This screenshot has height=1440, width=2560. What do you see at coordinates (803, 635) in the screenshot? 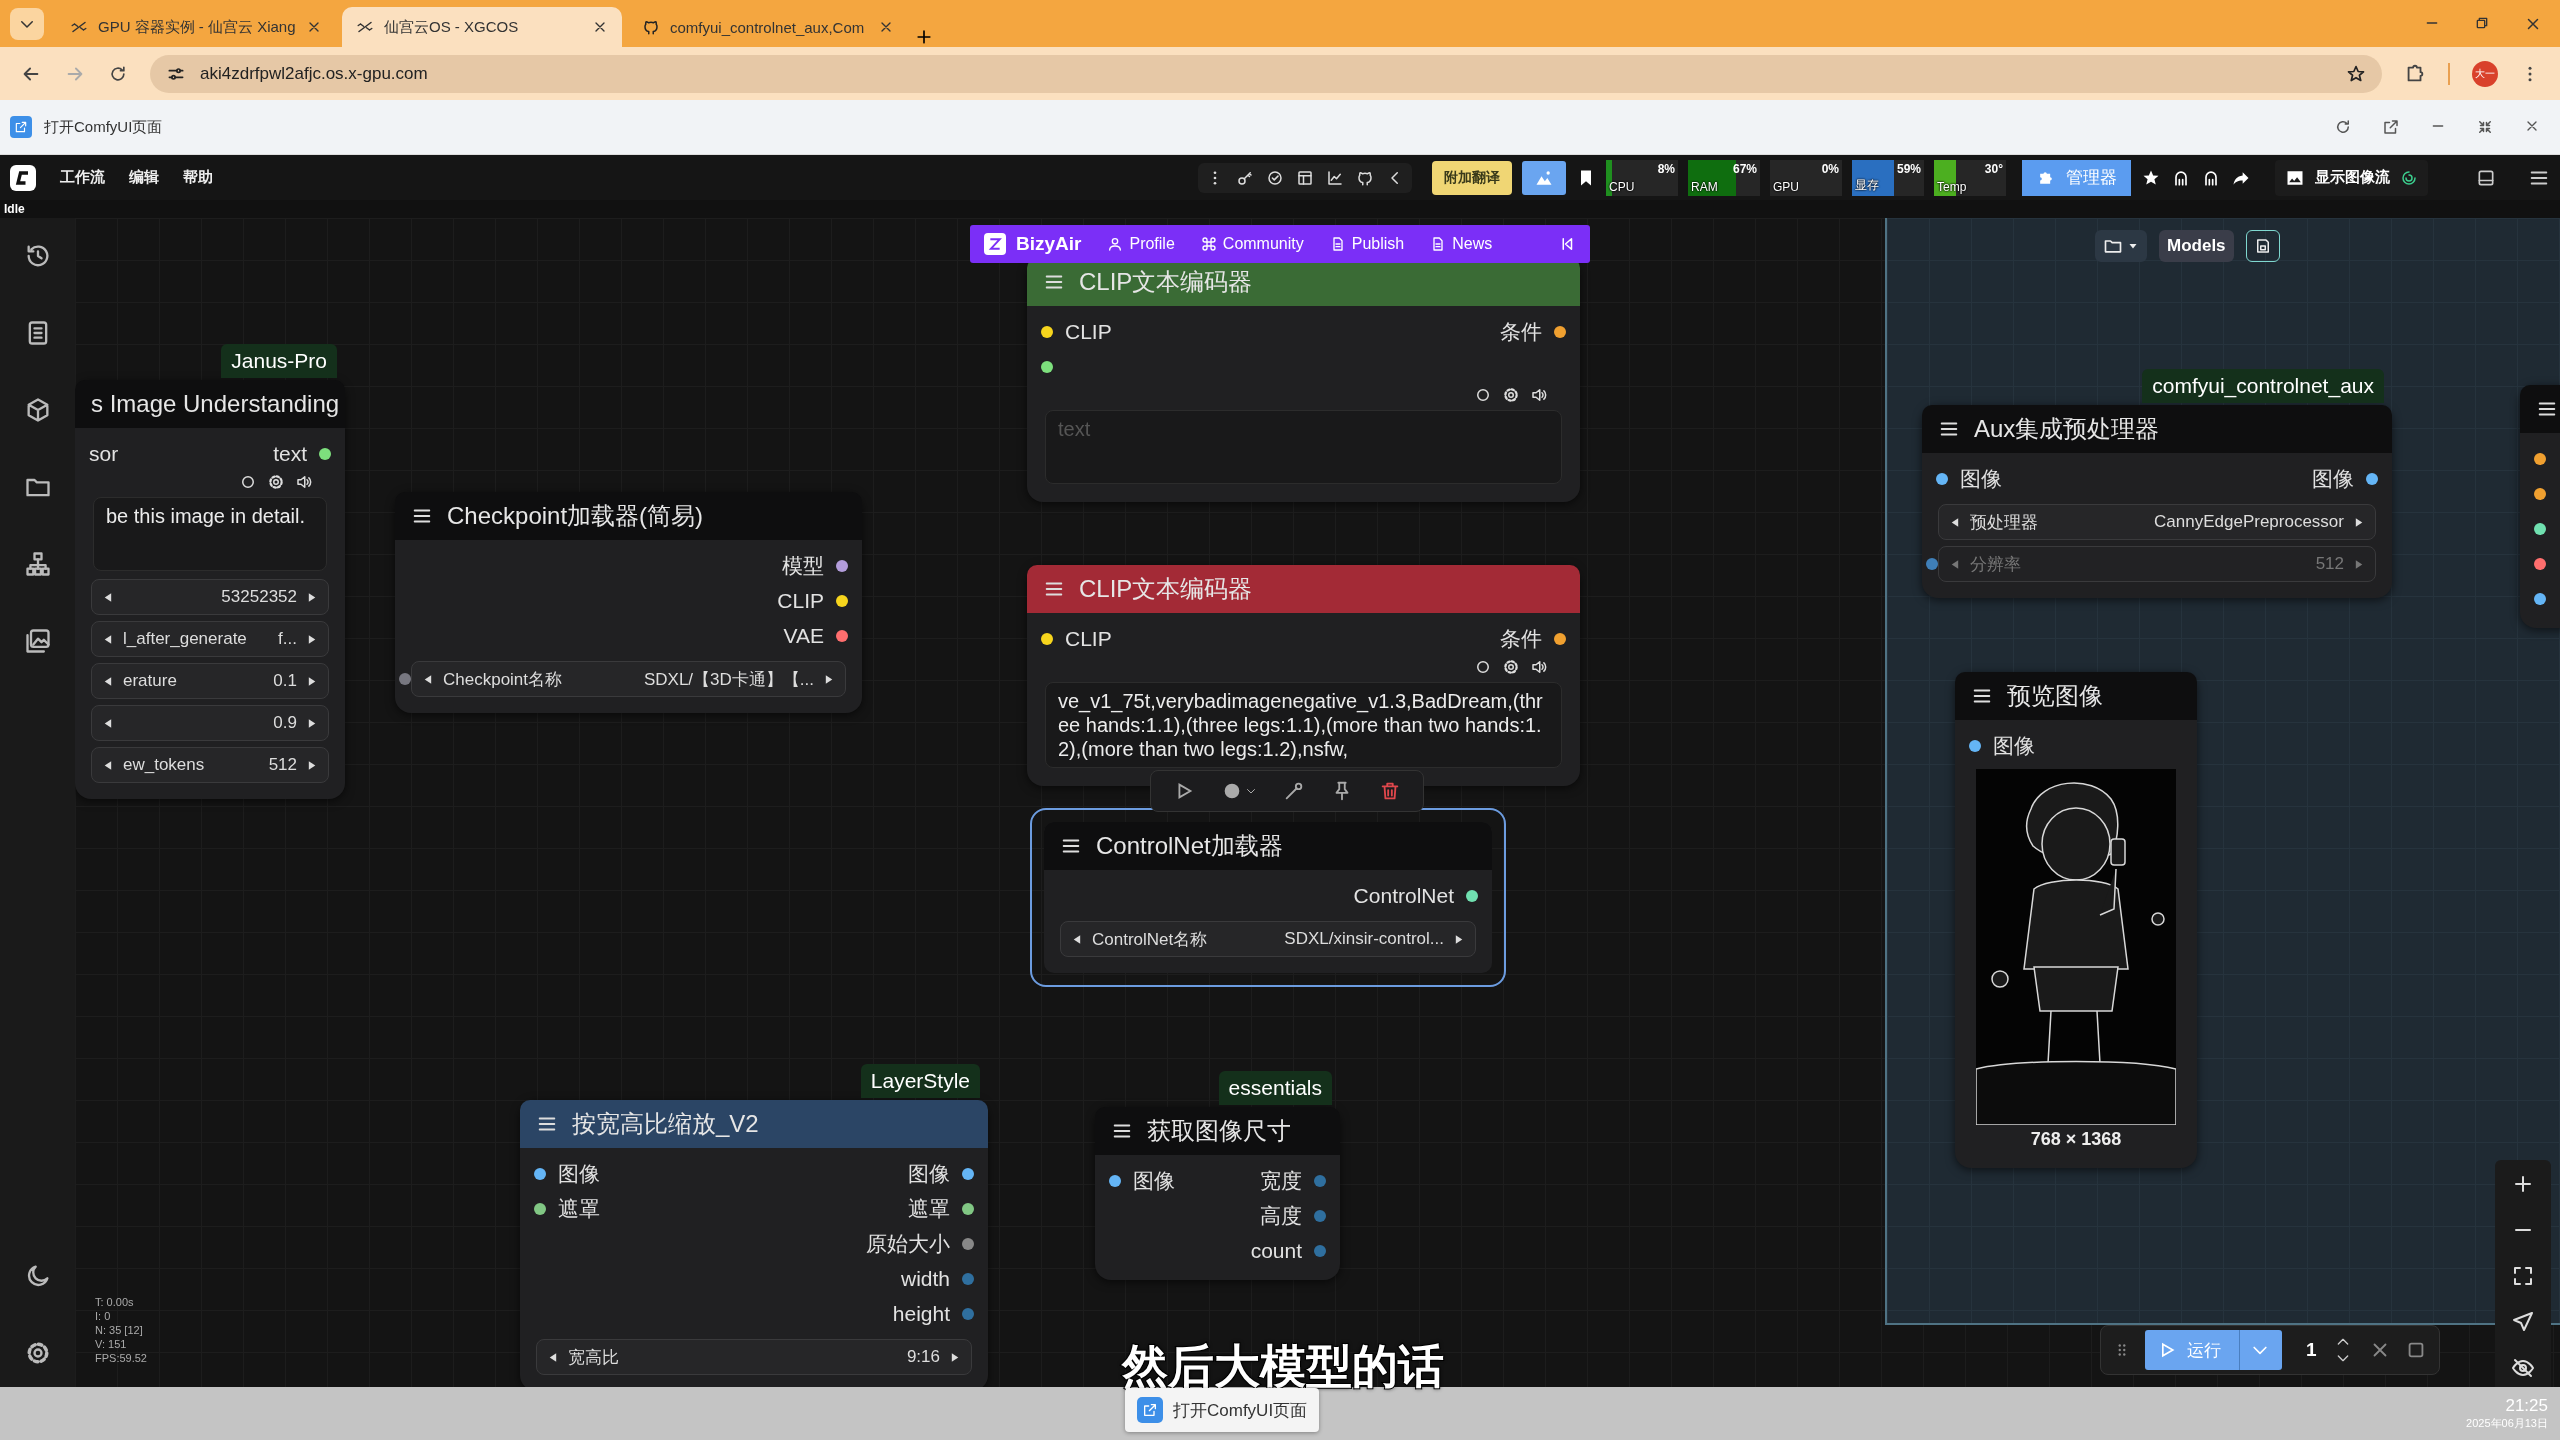
I see `socket-label: VAE` at bounding box center [803, 635].